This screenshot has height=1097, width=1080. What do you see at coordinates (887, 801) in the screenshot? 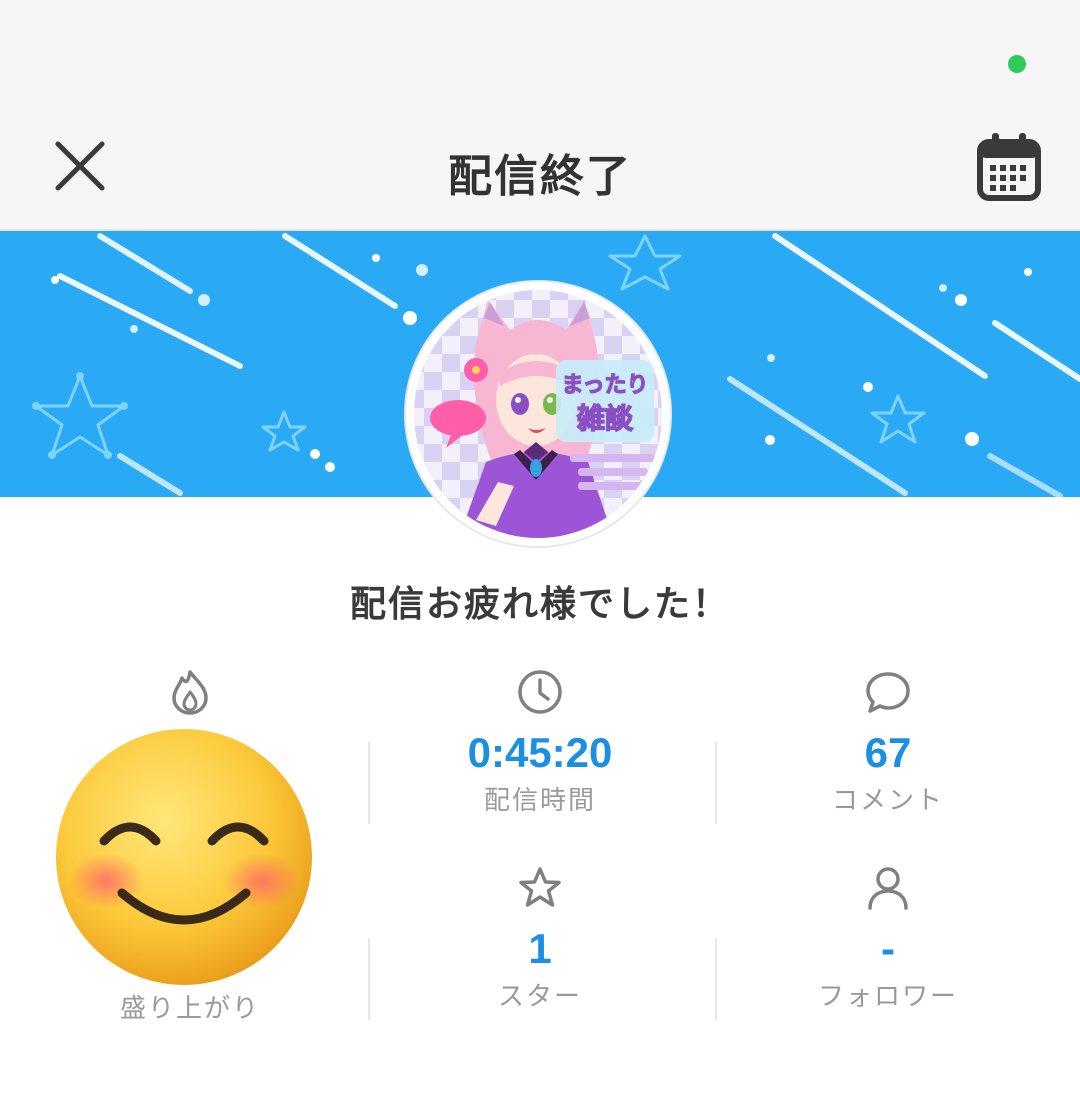
I see `stat-comments-label: コメント` at bounding box center [887, 801].